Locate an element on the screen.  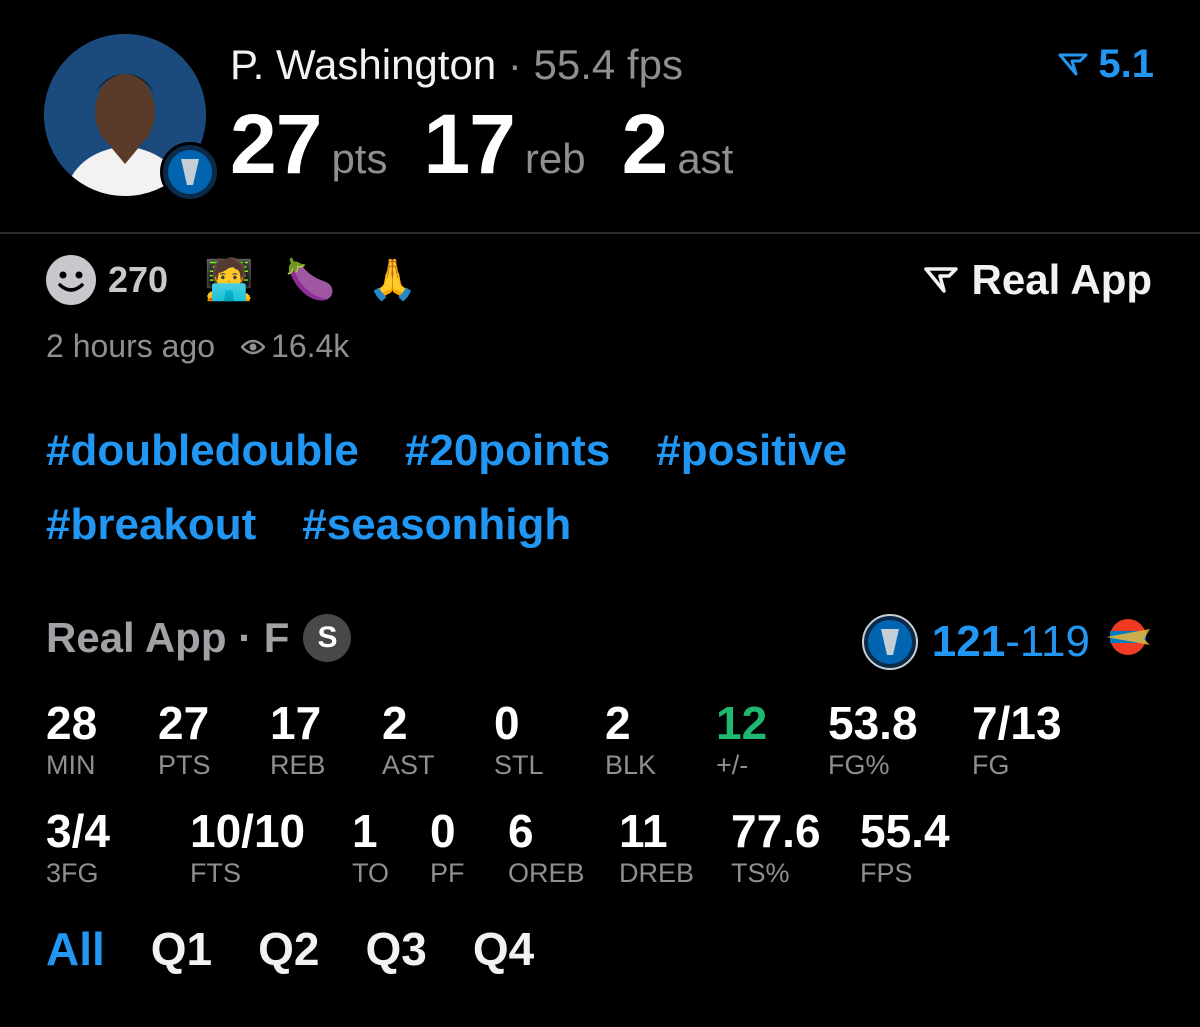
assists-value: 2 is located at coordinates (645, 144).